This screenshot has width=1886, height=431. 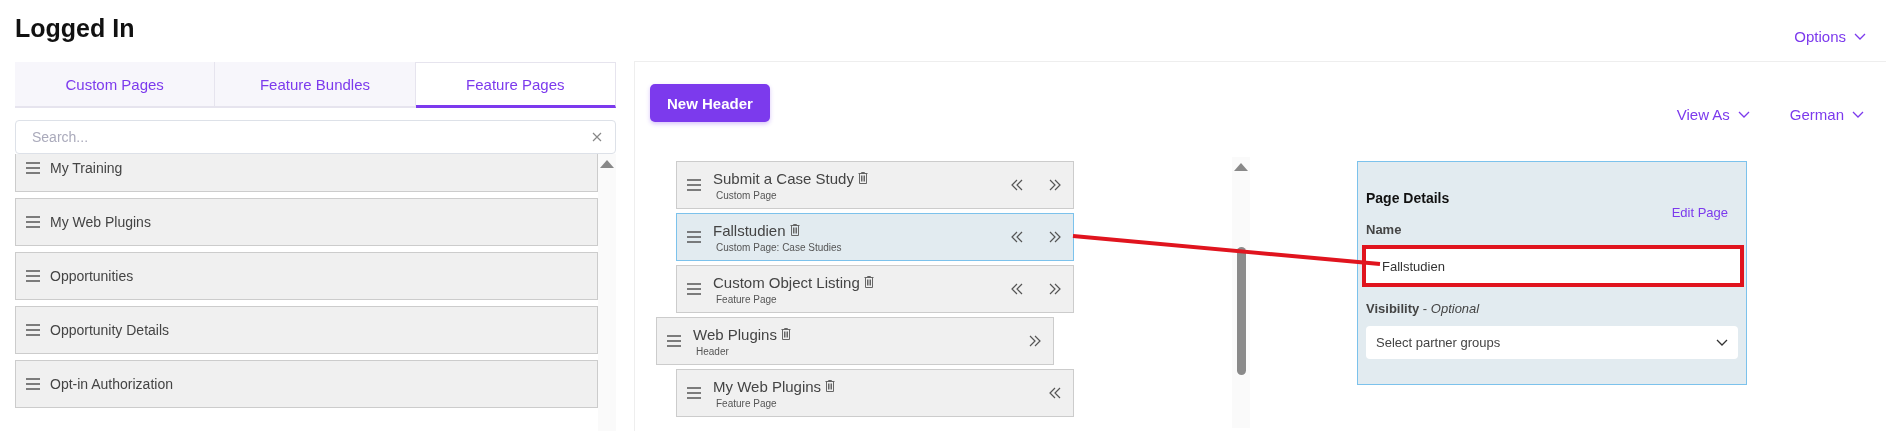 I want to click on options-menu: Options, so click(x=1830, y=36).